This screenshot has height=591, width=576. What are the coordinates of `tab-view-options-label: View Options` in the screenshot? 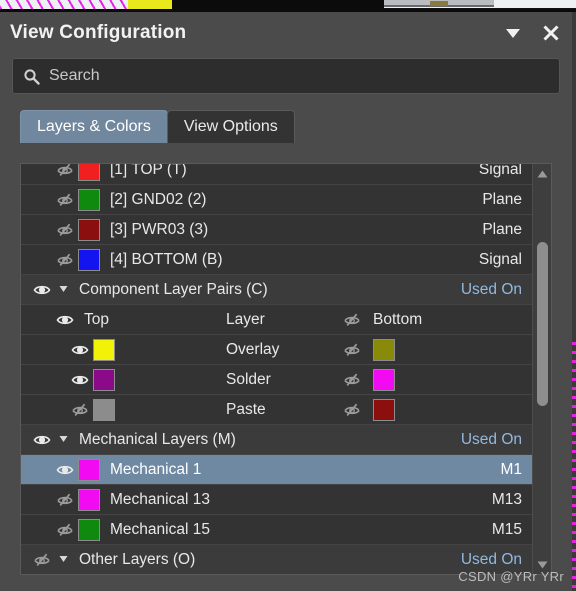 It's located at (230, 126).